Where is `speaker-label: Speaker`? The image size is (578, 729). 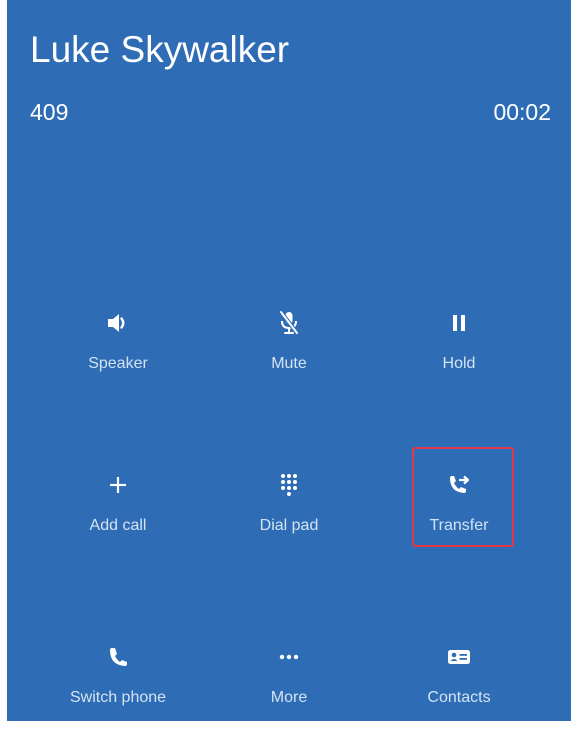
speaker-label: Speaker is located at coordinates (118, 363).